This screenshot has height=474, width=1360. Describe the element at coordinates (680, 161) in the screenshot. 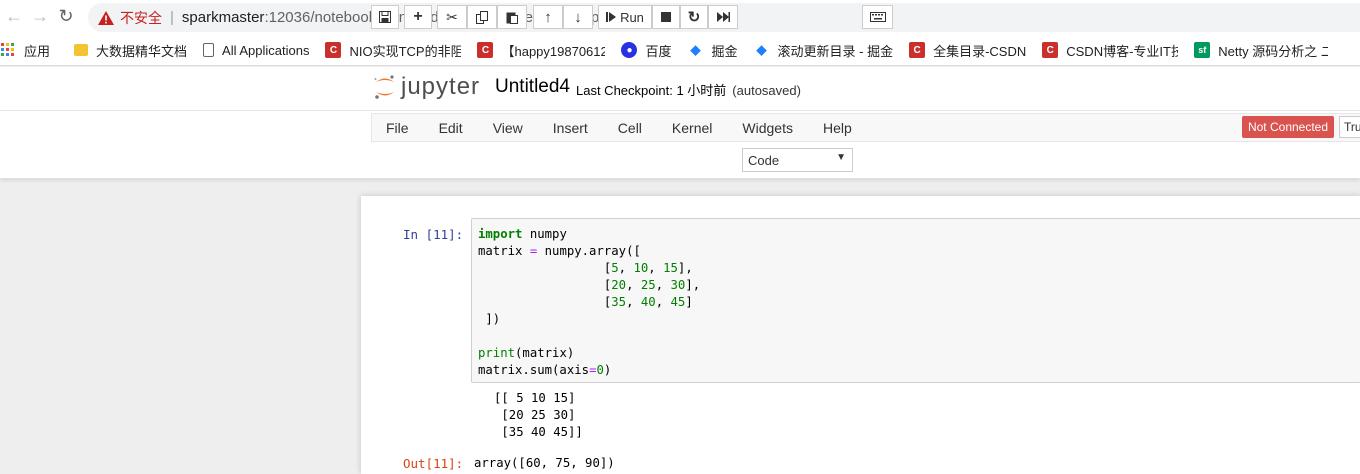

I see `toolbar` at that location.